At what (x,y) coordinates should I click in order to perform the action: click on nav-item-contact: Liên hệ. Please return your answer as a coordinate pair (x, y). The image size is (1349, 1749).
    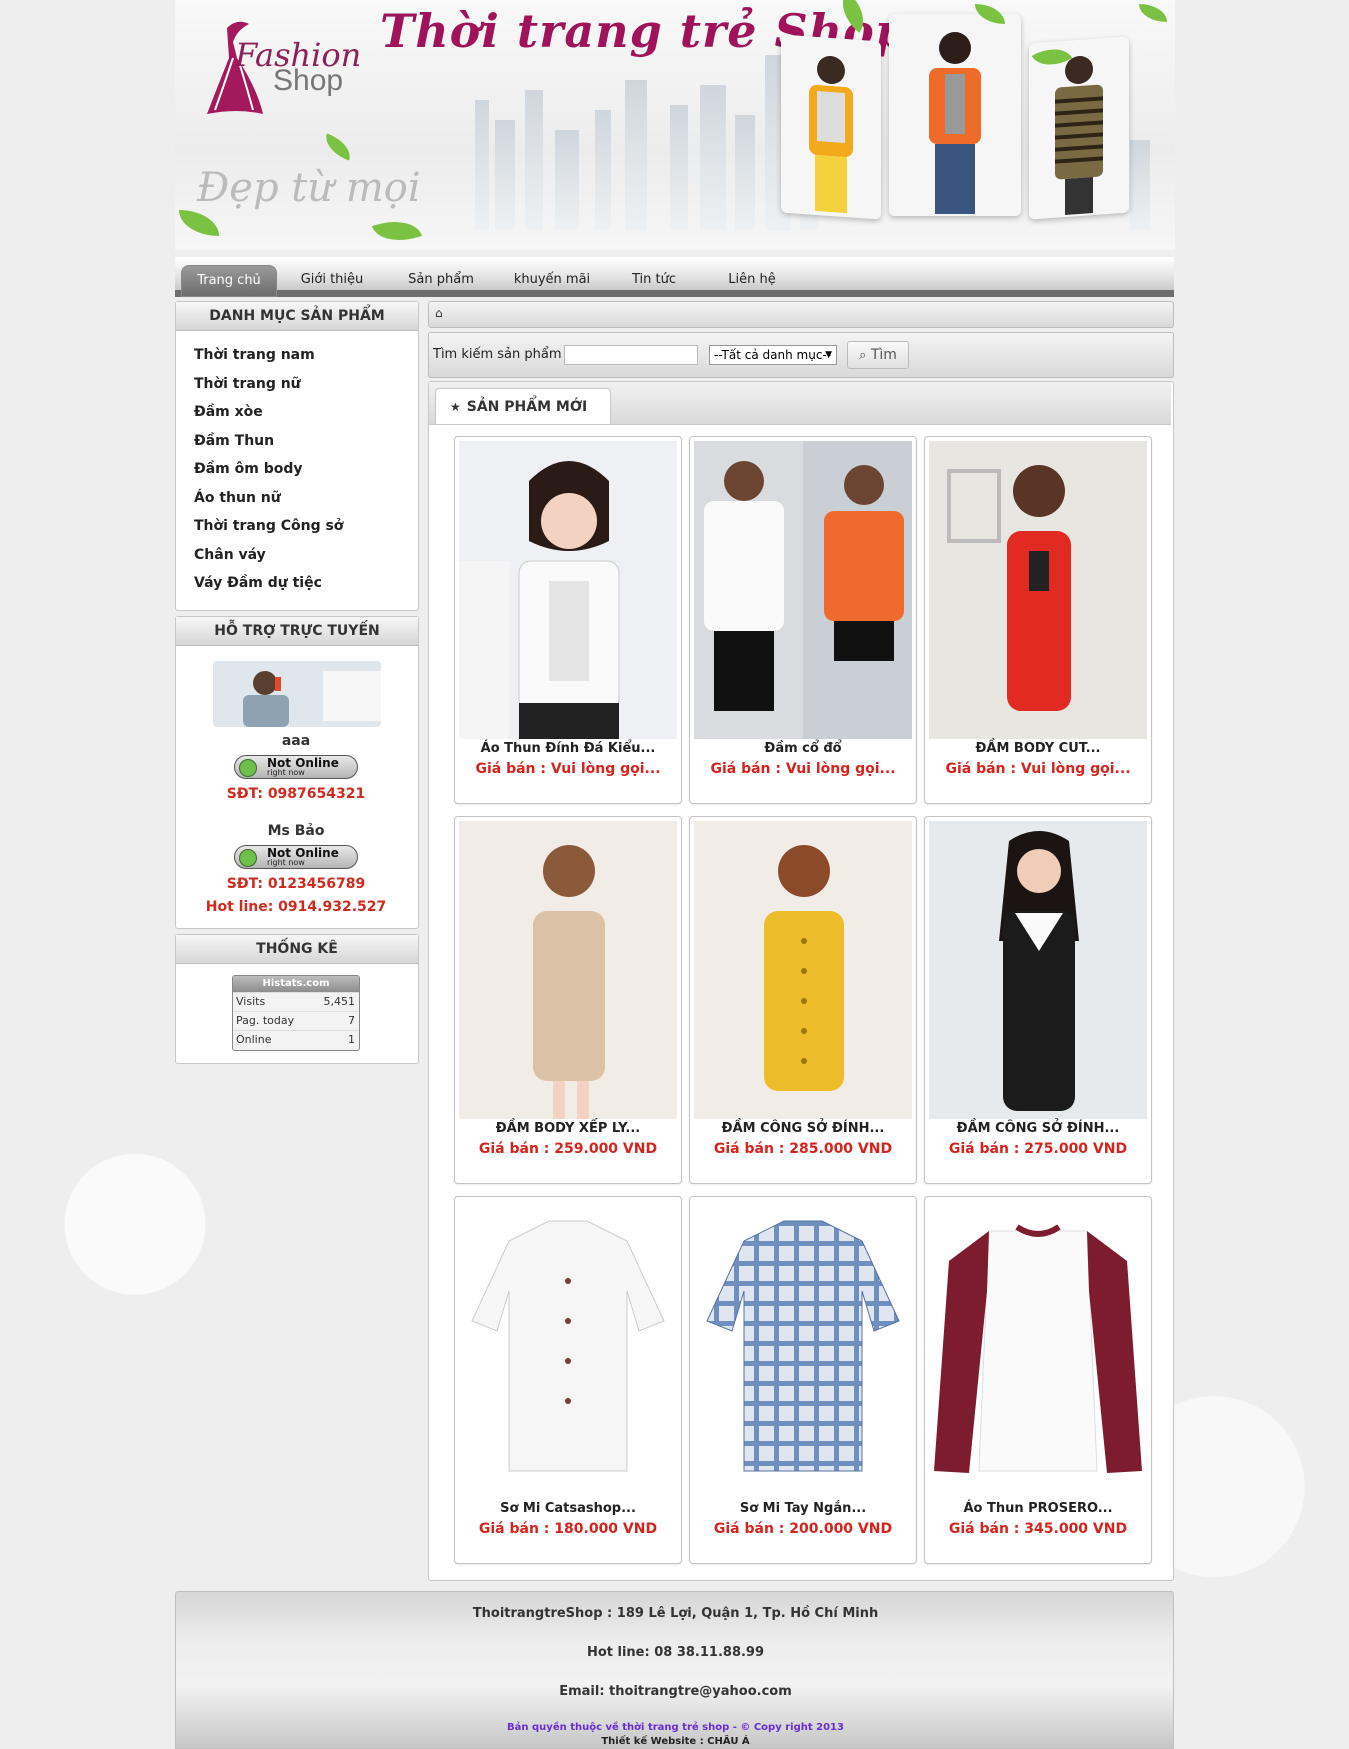
    Looking at the image, I should click on (752, 281).